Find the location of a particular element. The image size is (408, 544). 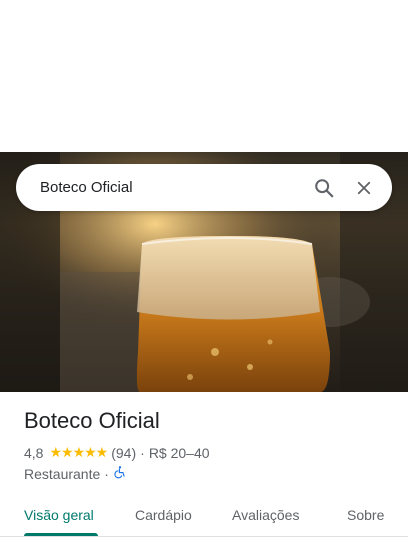

tab-menu: Cardápio is located at coordinates (163, 515).